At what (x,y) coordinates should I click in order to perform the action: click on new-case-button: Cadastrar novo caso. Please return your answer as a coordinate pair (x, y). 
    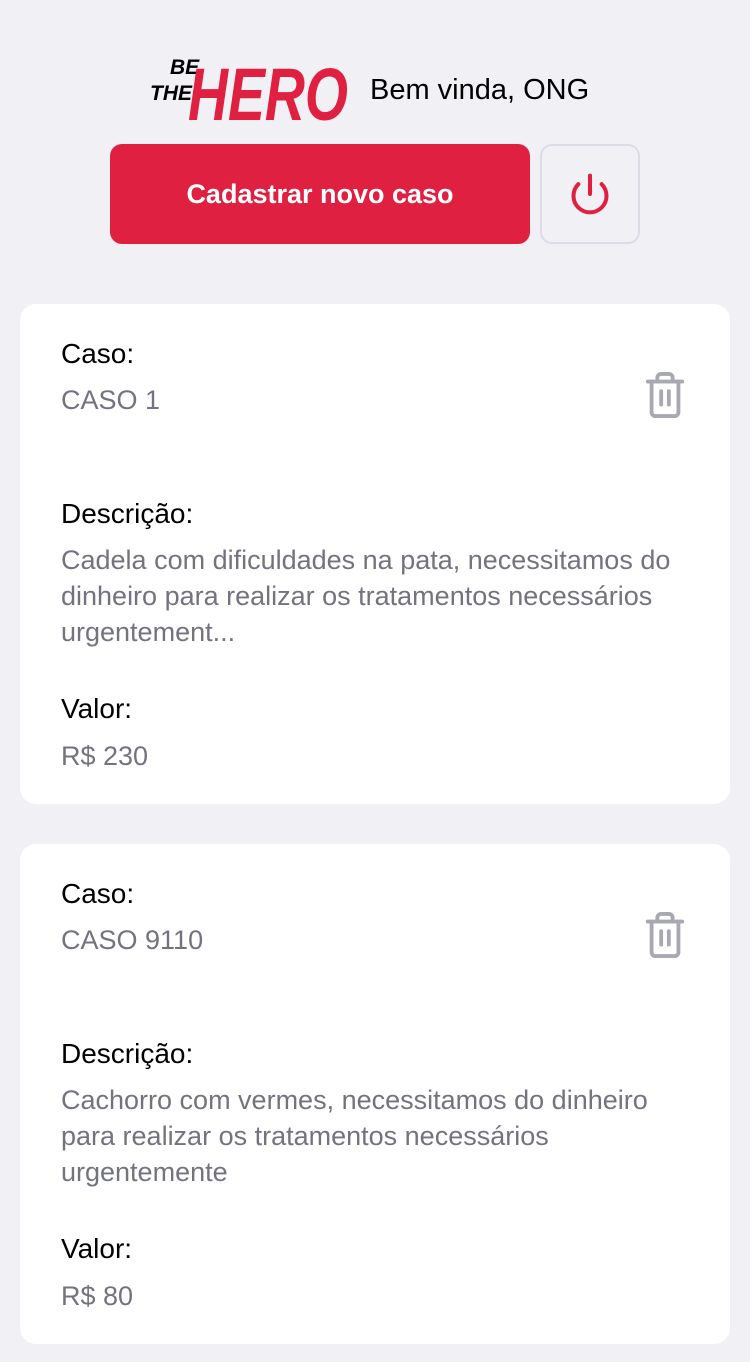
    Looking at the image, I should click on (320, 194).